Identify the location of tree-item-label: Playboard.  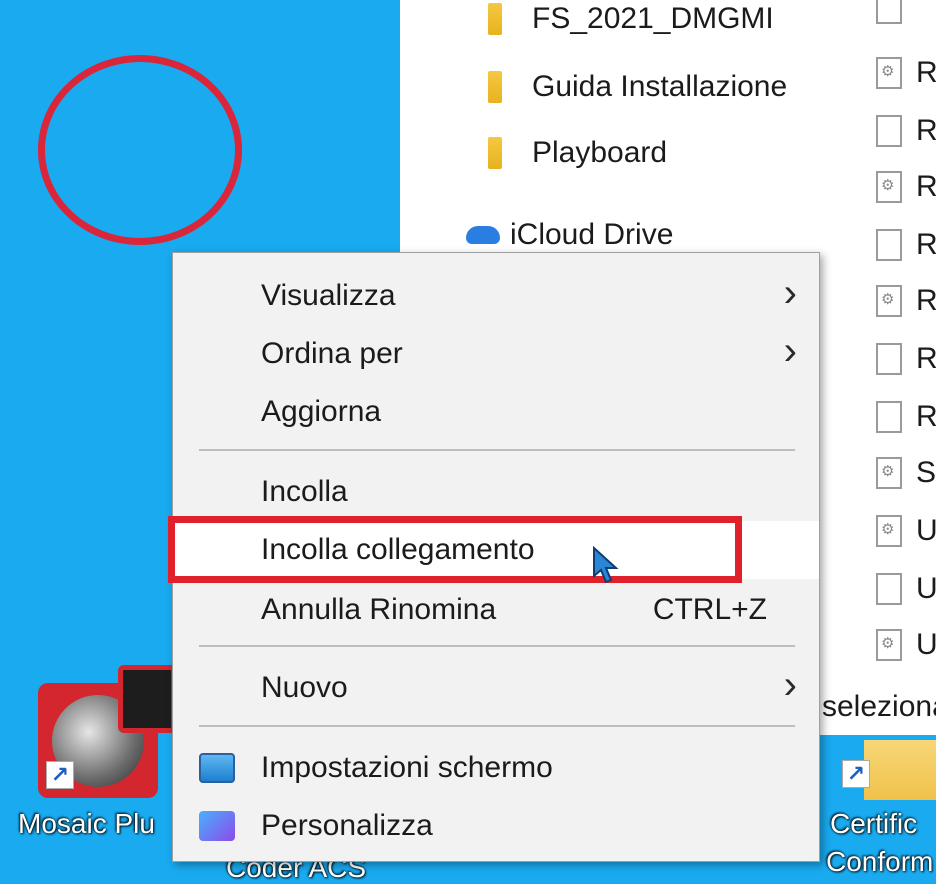
(600, 152).